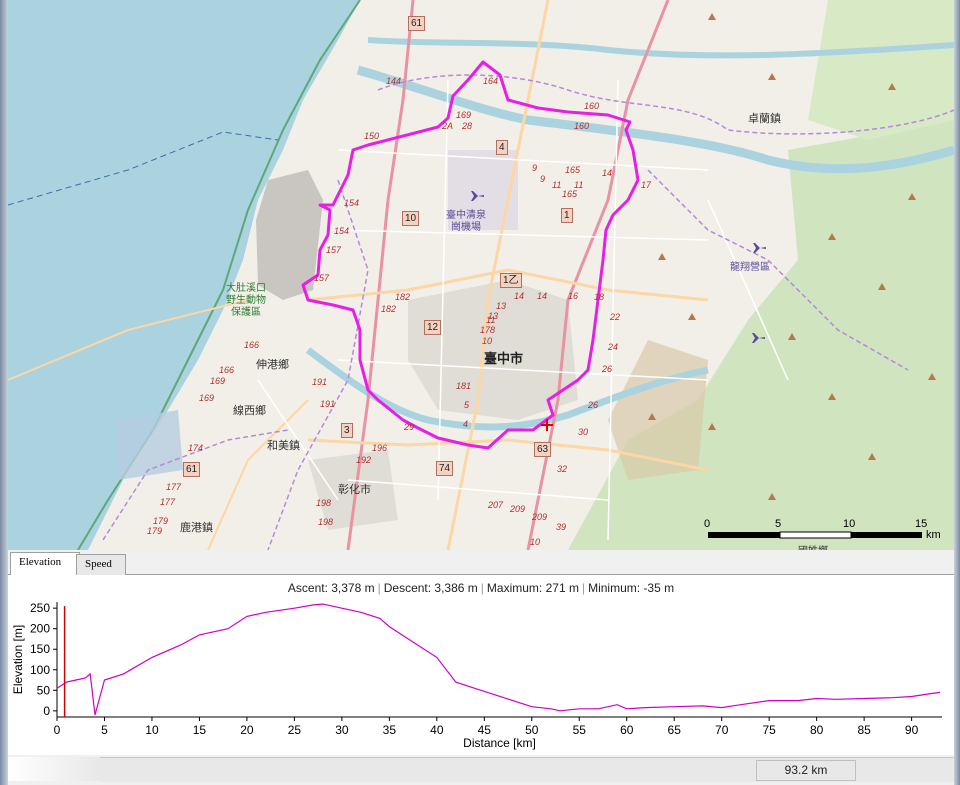 The height and width of the screenshot is (785, 960). What do you see at coordinates (813, 546) in the screenshot?
I see `city-label-guoxing: 國姓鄉` at bounding box center [813, 546].